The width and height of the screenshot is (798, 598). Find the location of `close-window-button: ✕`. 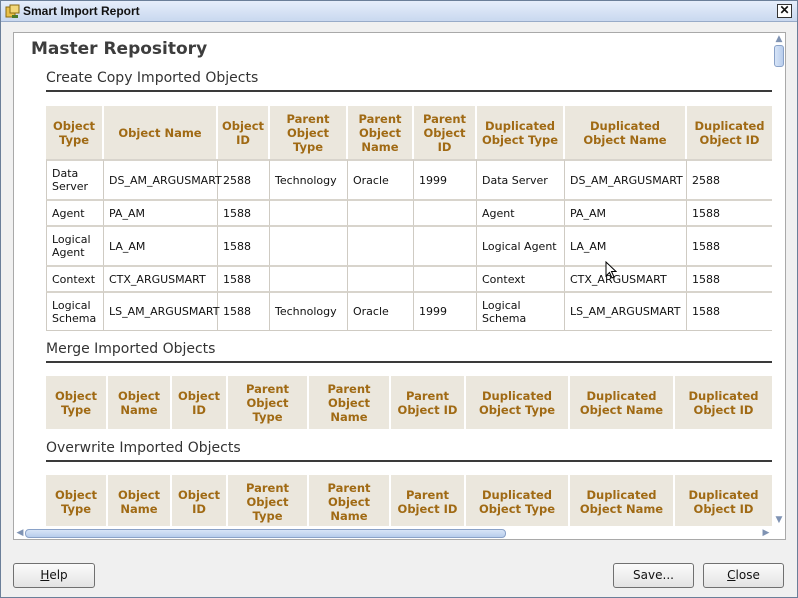

close-window-button: ✕ is located at coordinates (784, 11).